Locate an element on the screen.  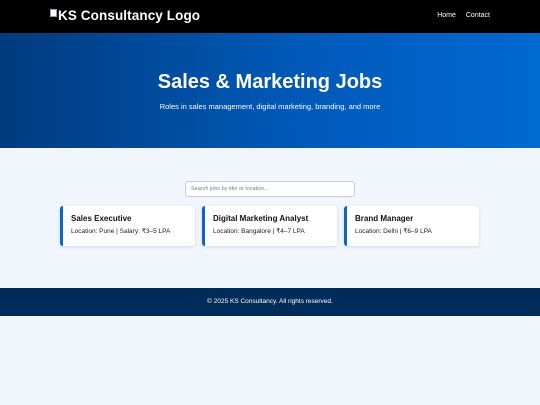
logo-alt-text: KS Consultancy Logo is located at coordinates (129, 15).